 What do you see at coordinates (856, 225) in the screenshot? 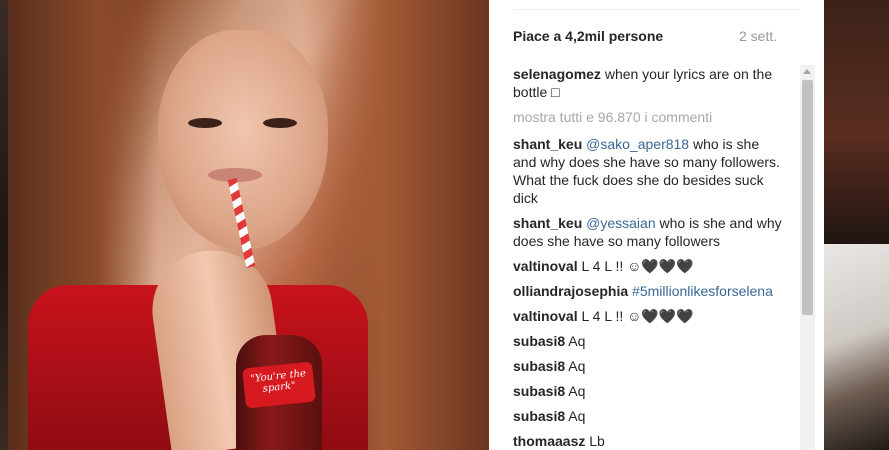
I see `backdrop-right` at bounding box center [856, 225].